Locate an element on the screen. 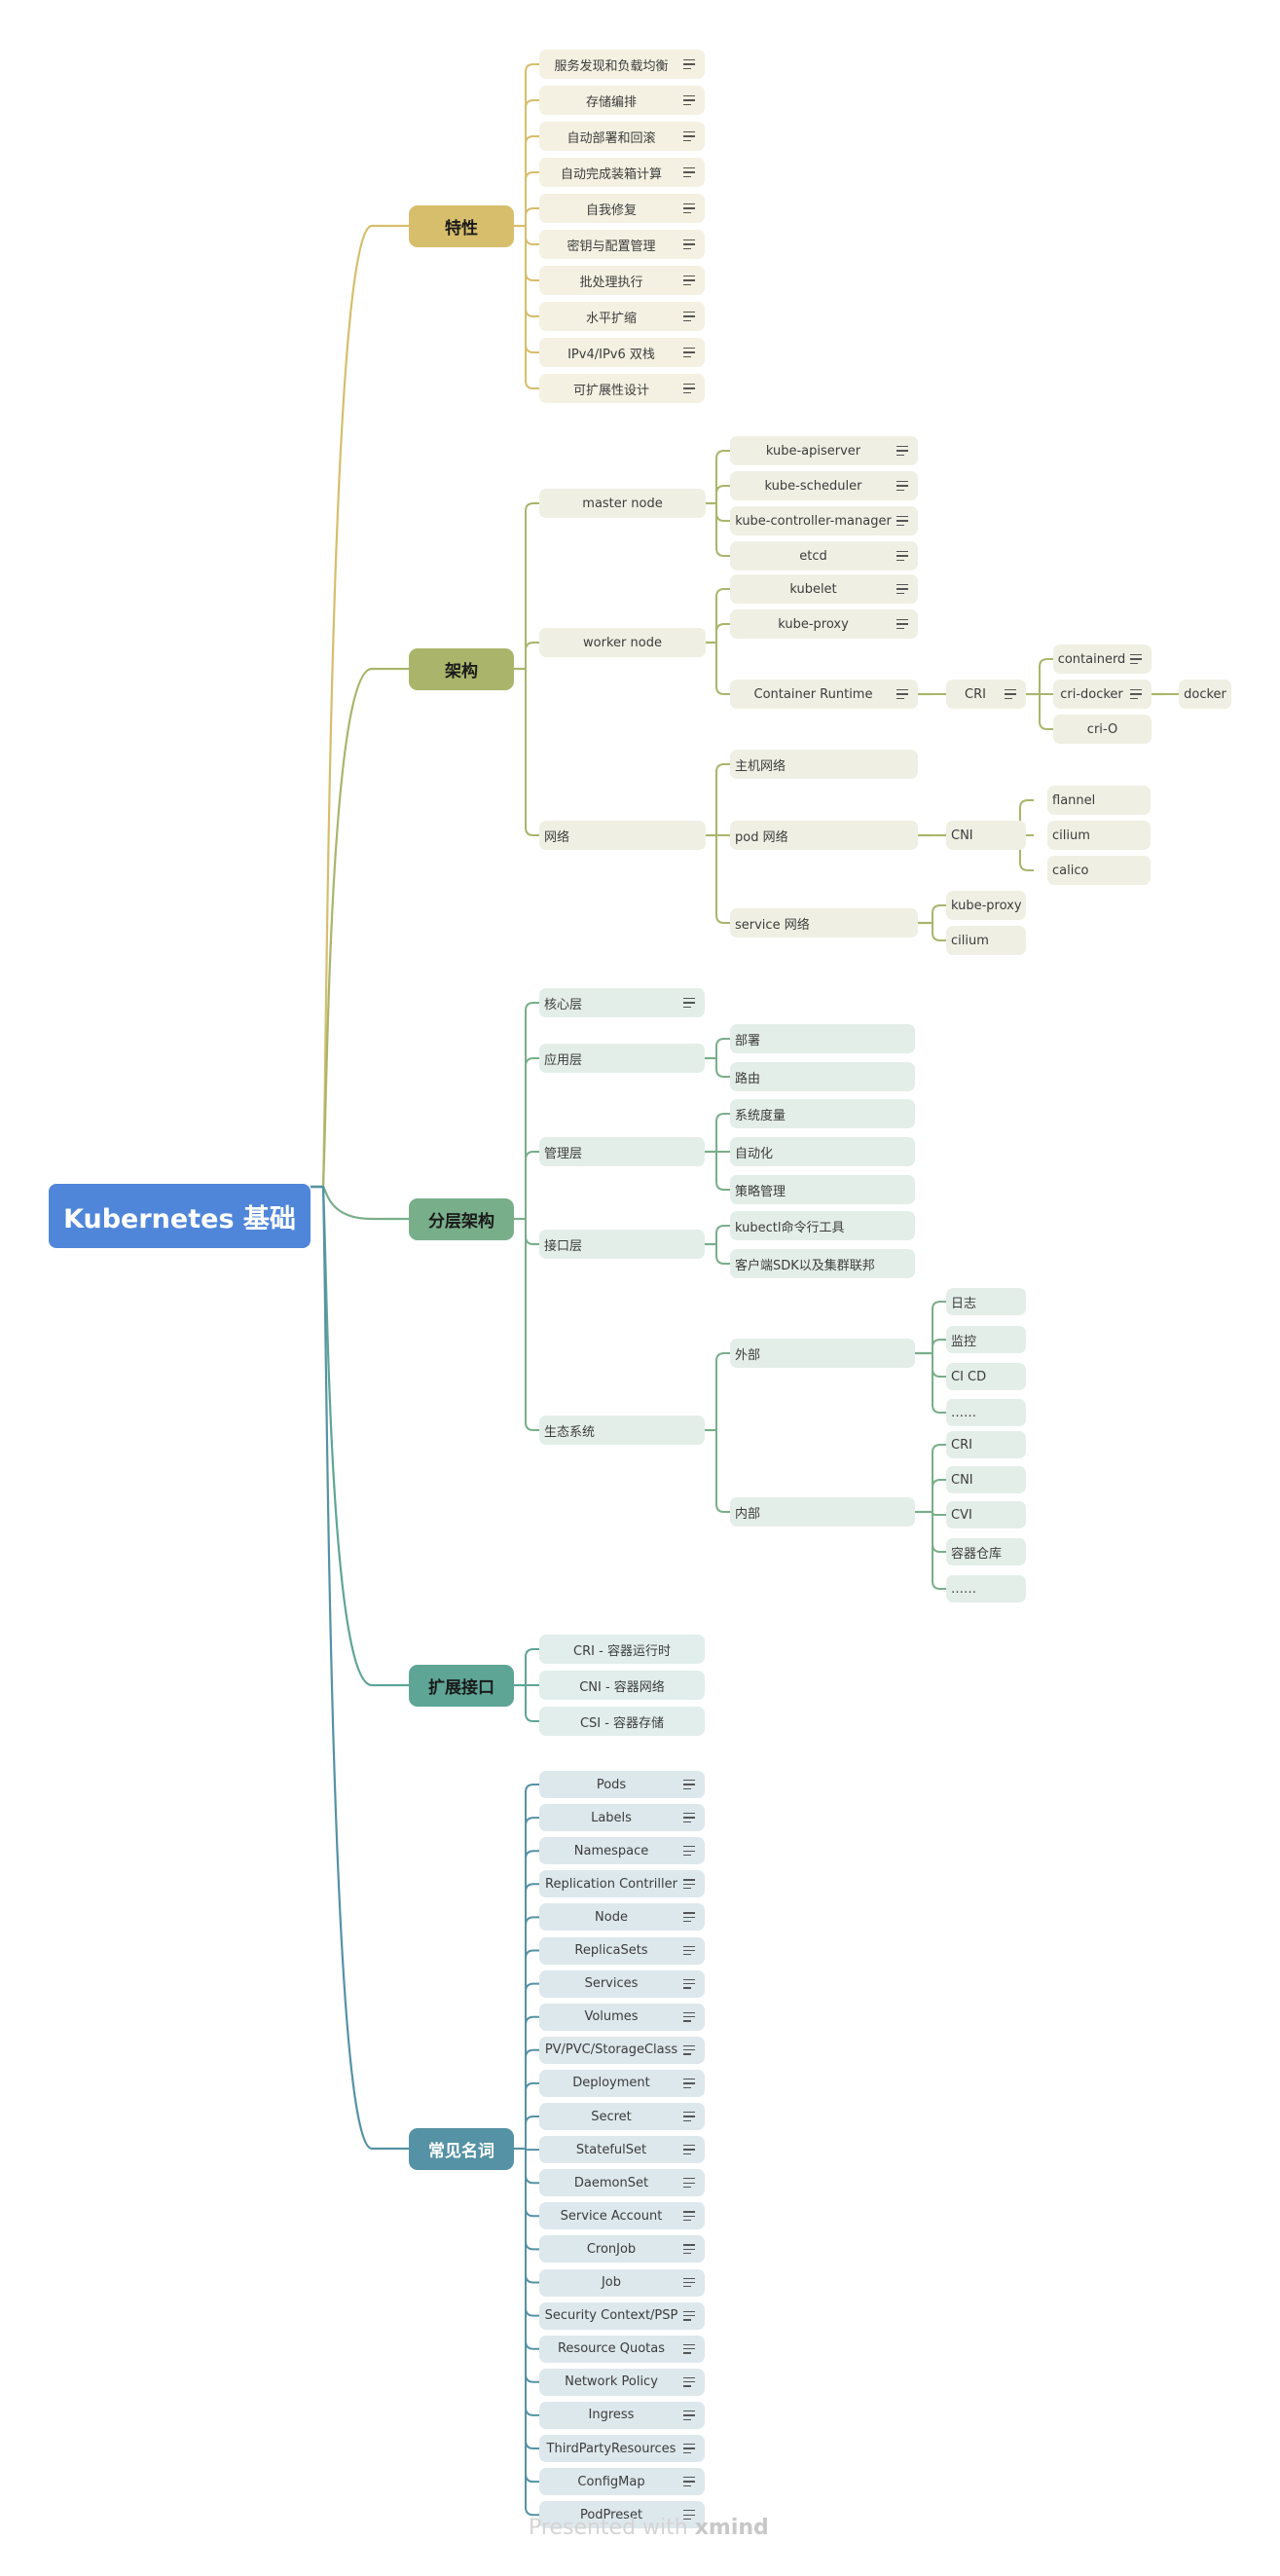 This screenshot has width=1280, height=2576. feature-topic: 自动完成装箱计算 is located at coordinates (622, 172).